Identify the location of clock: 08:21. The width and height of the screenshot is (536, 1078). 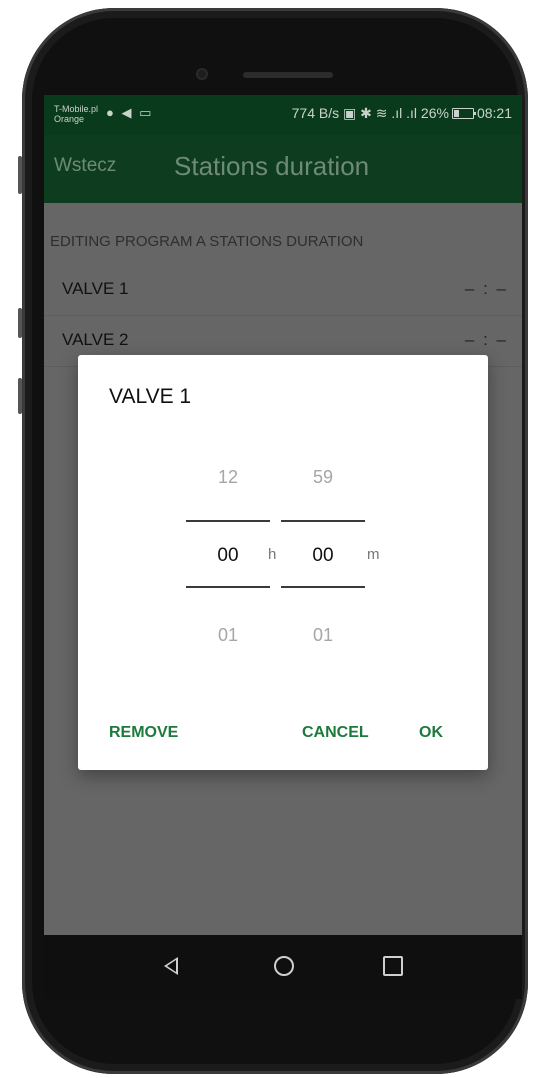
(494, 113).